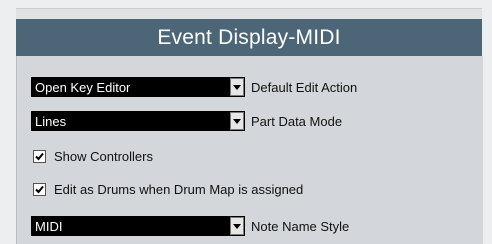 Image resolution: width=492 pixels, height=244 pixels. What do you see at coordinates (297, 121) in the screenshot?
I see `part-data-mode-label: Part Data Mode` at bounding box center [297, 121].